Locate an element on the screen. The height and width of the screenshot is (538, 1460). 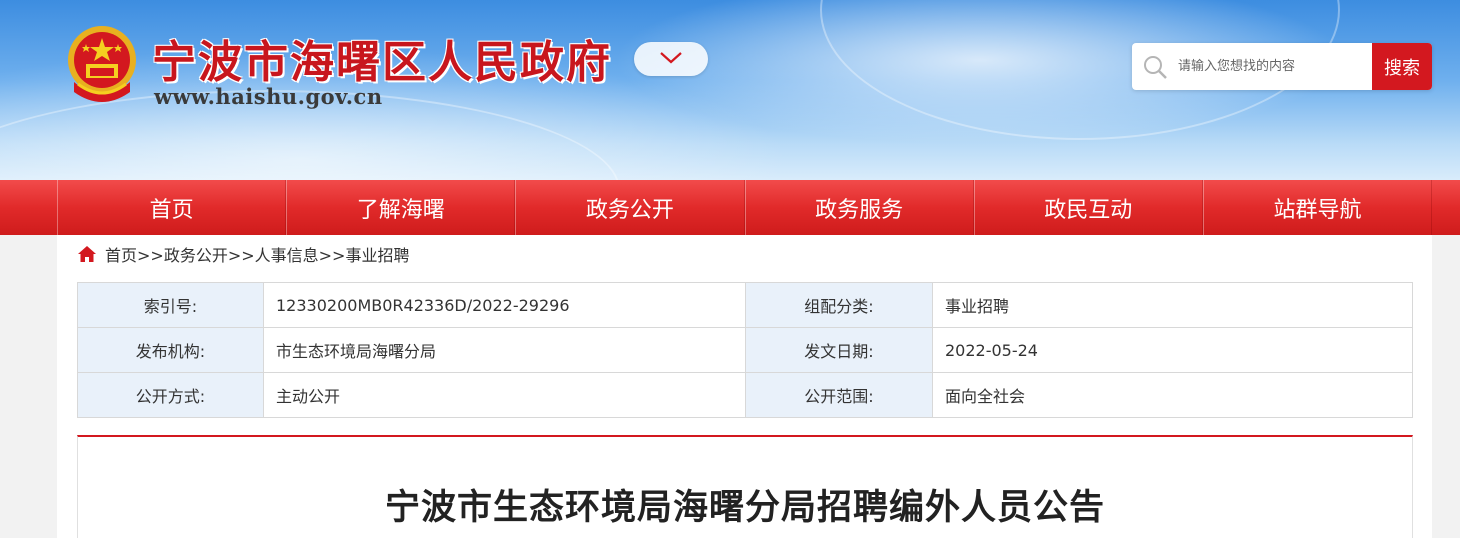
nav-item-home: 首页 is located at coordinates (172, 207).